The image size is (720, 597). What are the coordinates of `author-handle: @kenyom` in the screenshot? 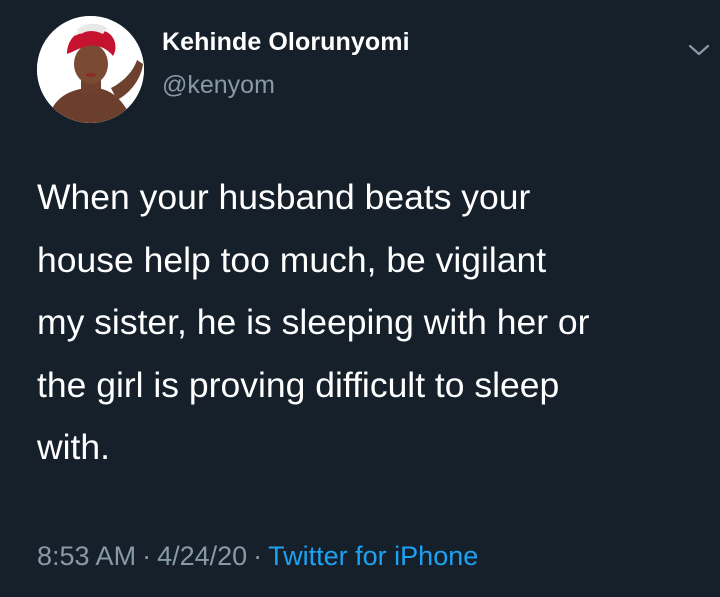 It's located at (218, 85).